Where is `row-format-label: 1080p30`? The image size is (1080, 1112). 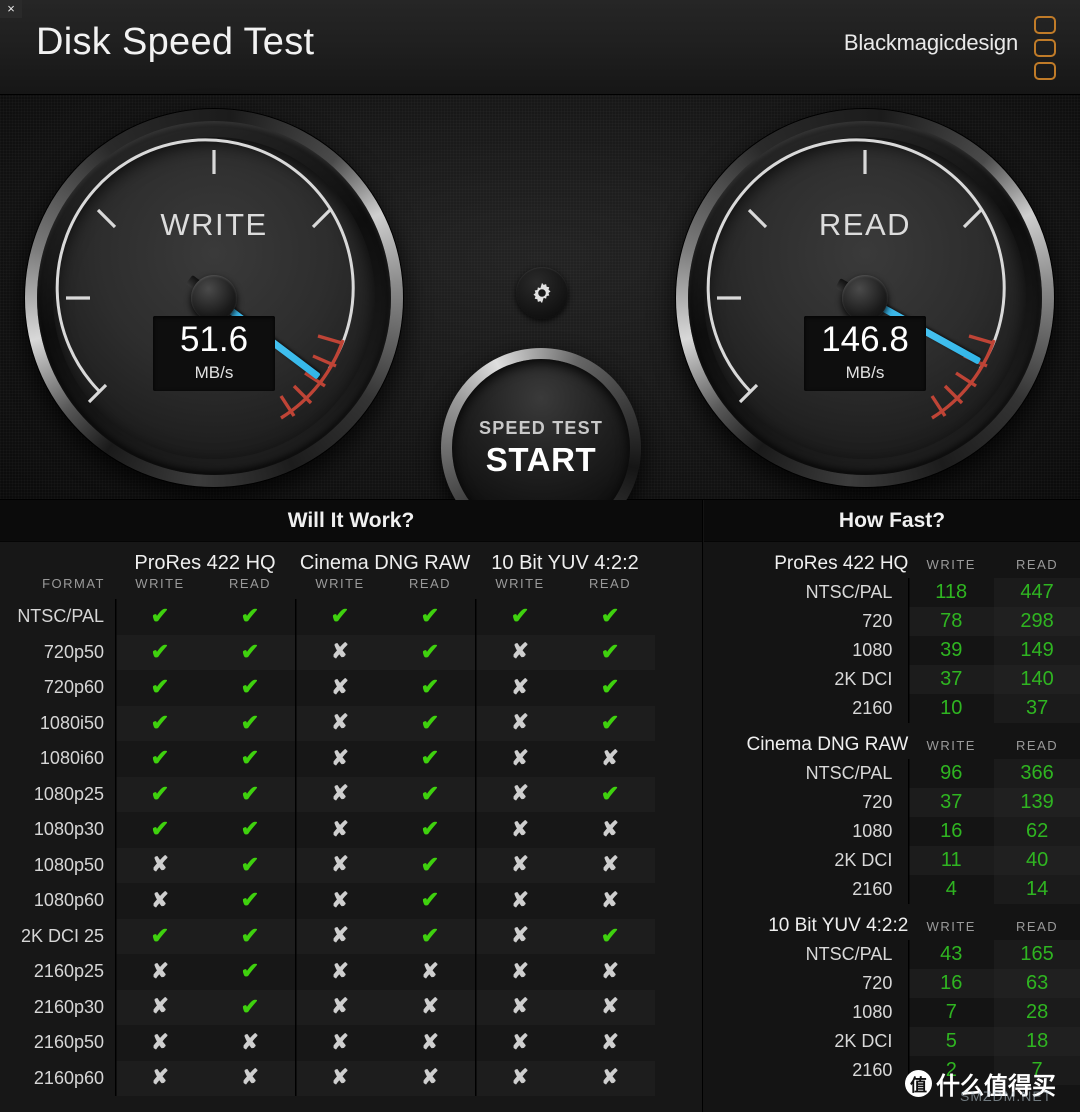 row-format-label: 1080p30 is located at coordinates (68, 829).